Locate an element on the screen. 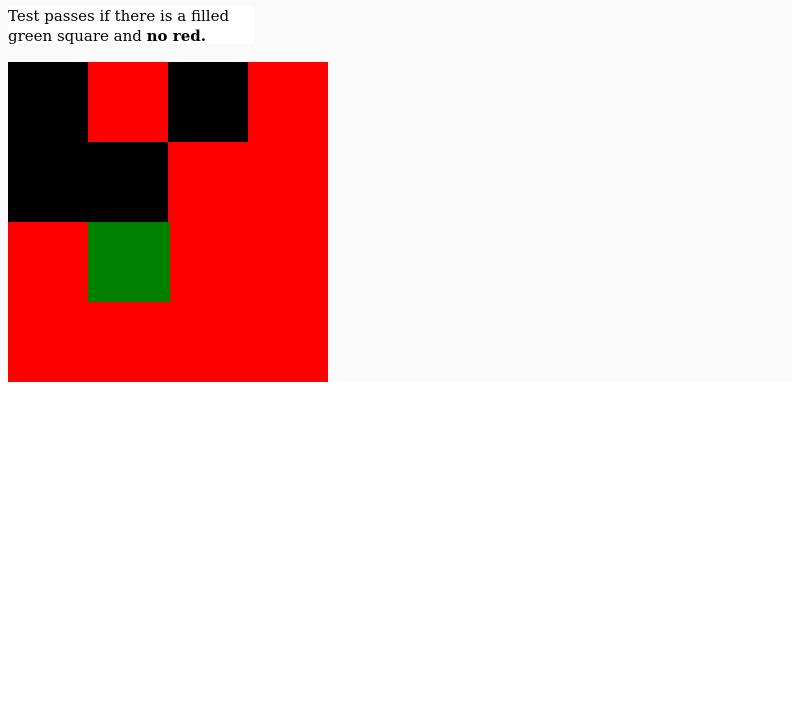 The image size is (800, 725). grid-cell-green is located at coordinates (129, 262).